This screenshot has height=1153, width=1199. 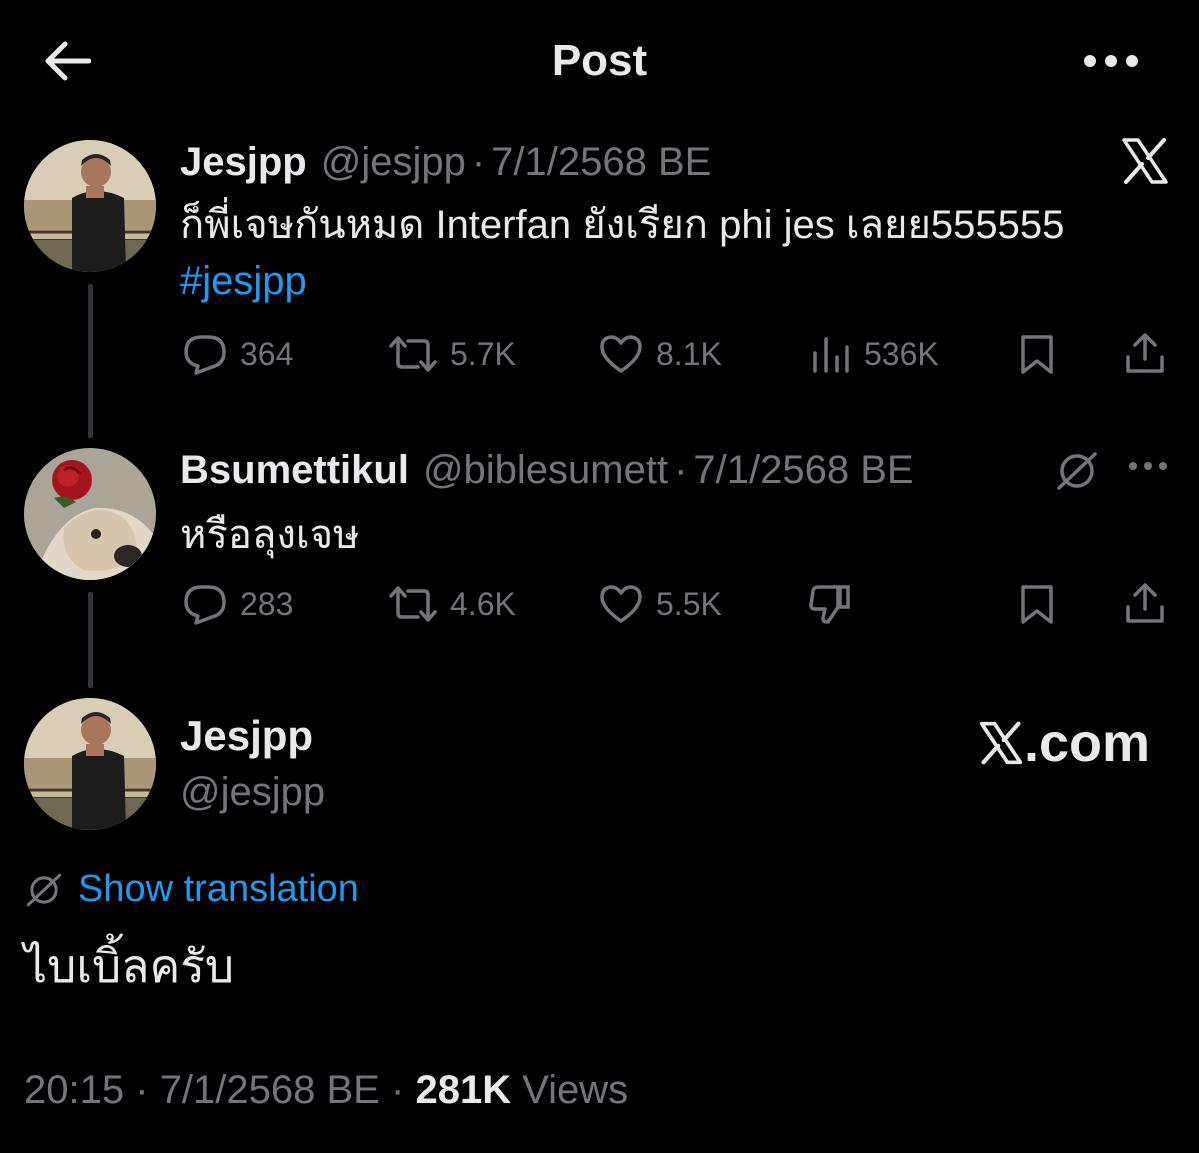 I want to click on downvote-button, so click(x=830, y=604).